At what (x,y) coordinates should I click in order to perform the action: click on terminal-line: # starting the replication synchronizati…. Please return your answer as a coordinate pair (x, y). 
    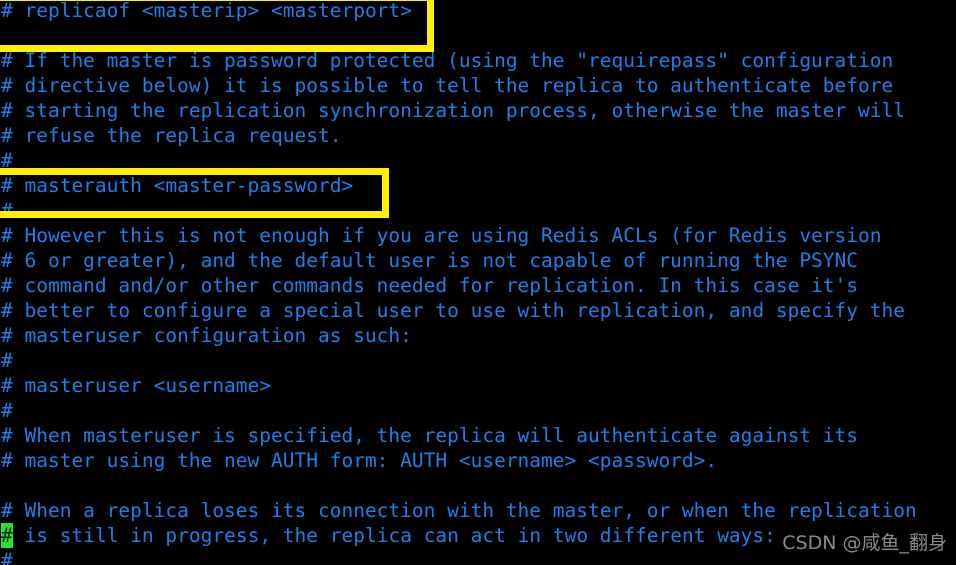
    Looking at the image, I should click on (453, 110).